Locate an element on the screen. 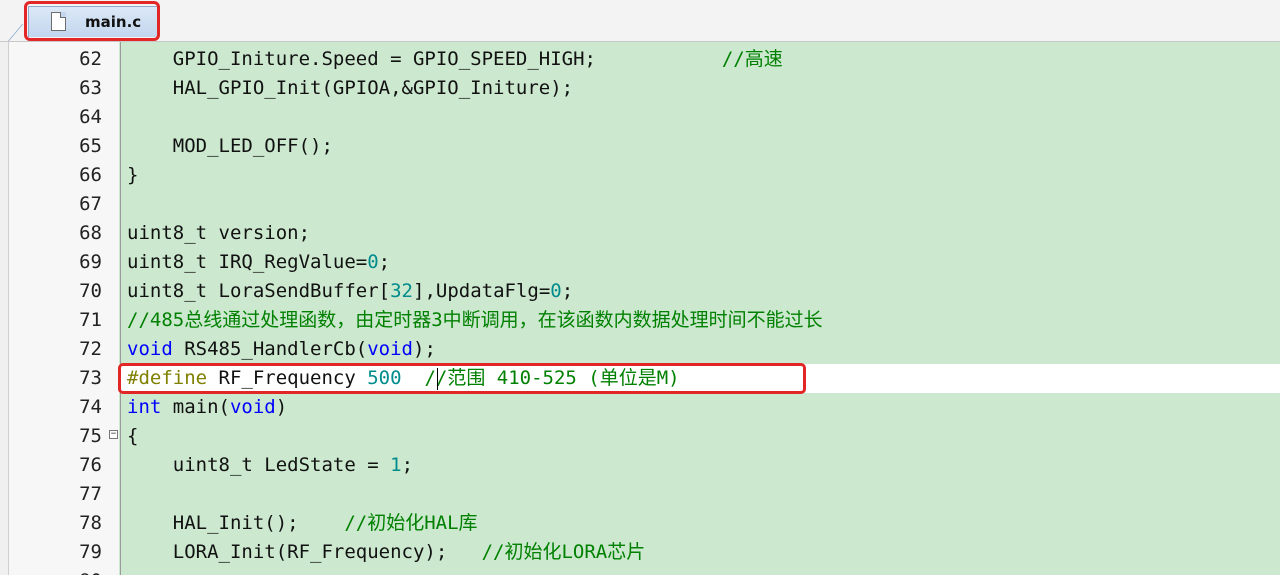  code-text: uint8_t LedState = 1; is located at coordinates (270, 465).